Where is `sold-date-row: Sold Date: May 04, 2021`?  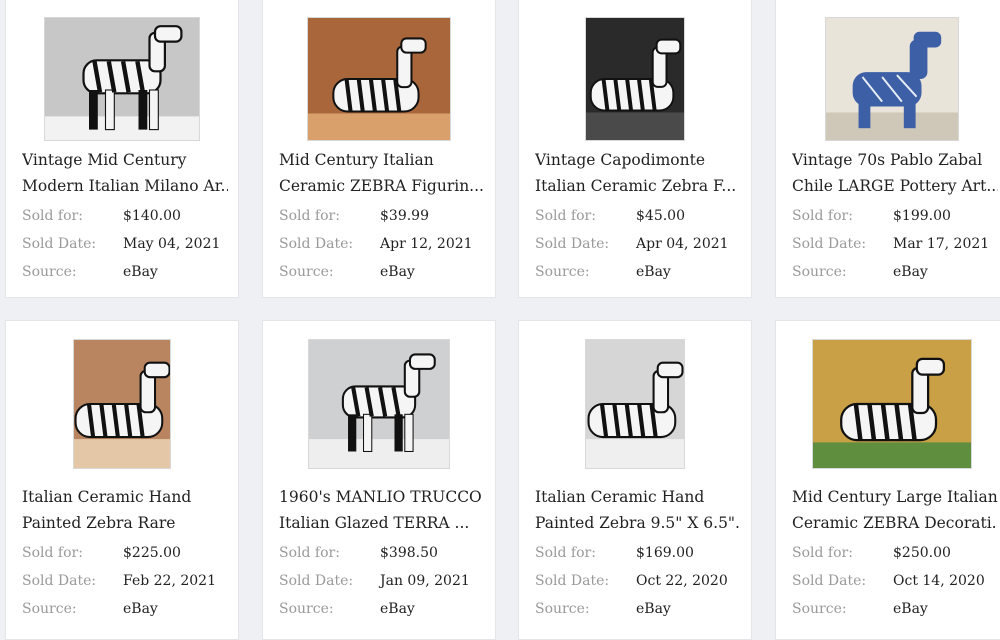
sold-date-row: Sold Date: May 04, 2021 is located at coordinates (126, 246).